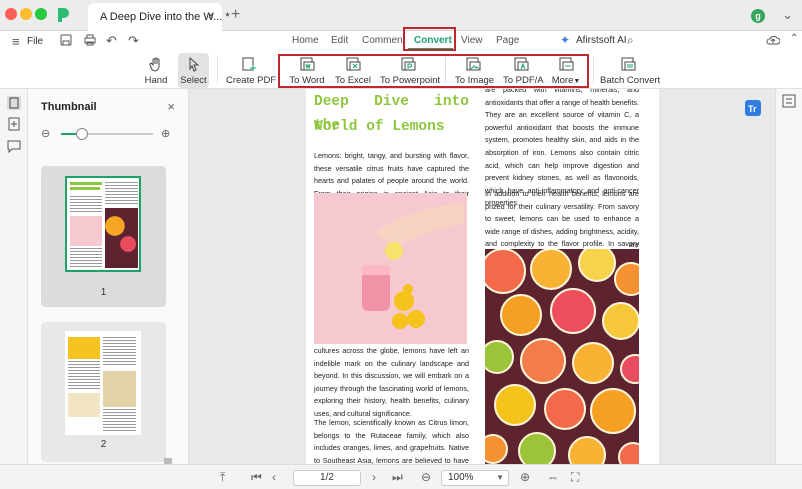 This screenshot has height=489, width=802. Describe the element at coordinates (397, 477) in the screenshot. I see `last-page-icon: ⏭` at that location.